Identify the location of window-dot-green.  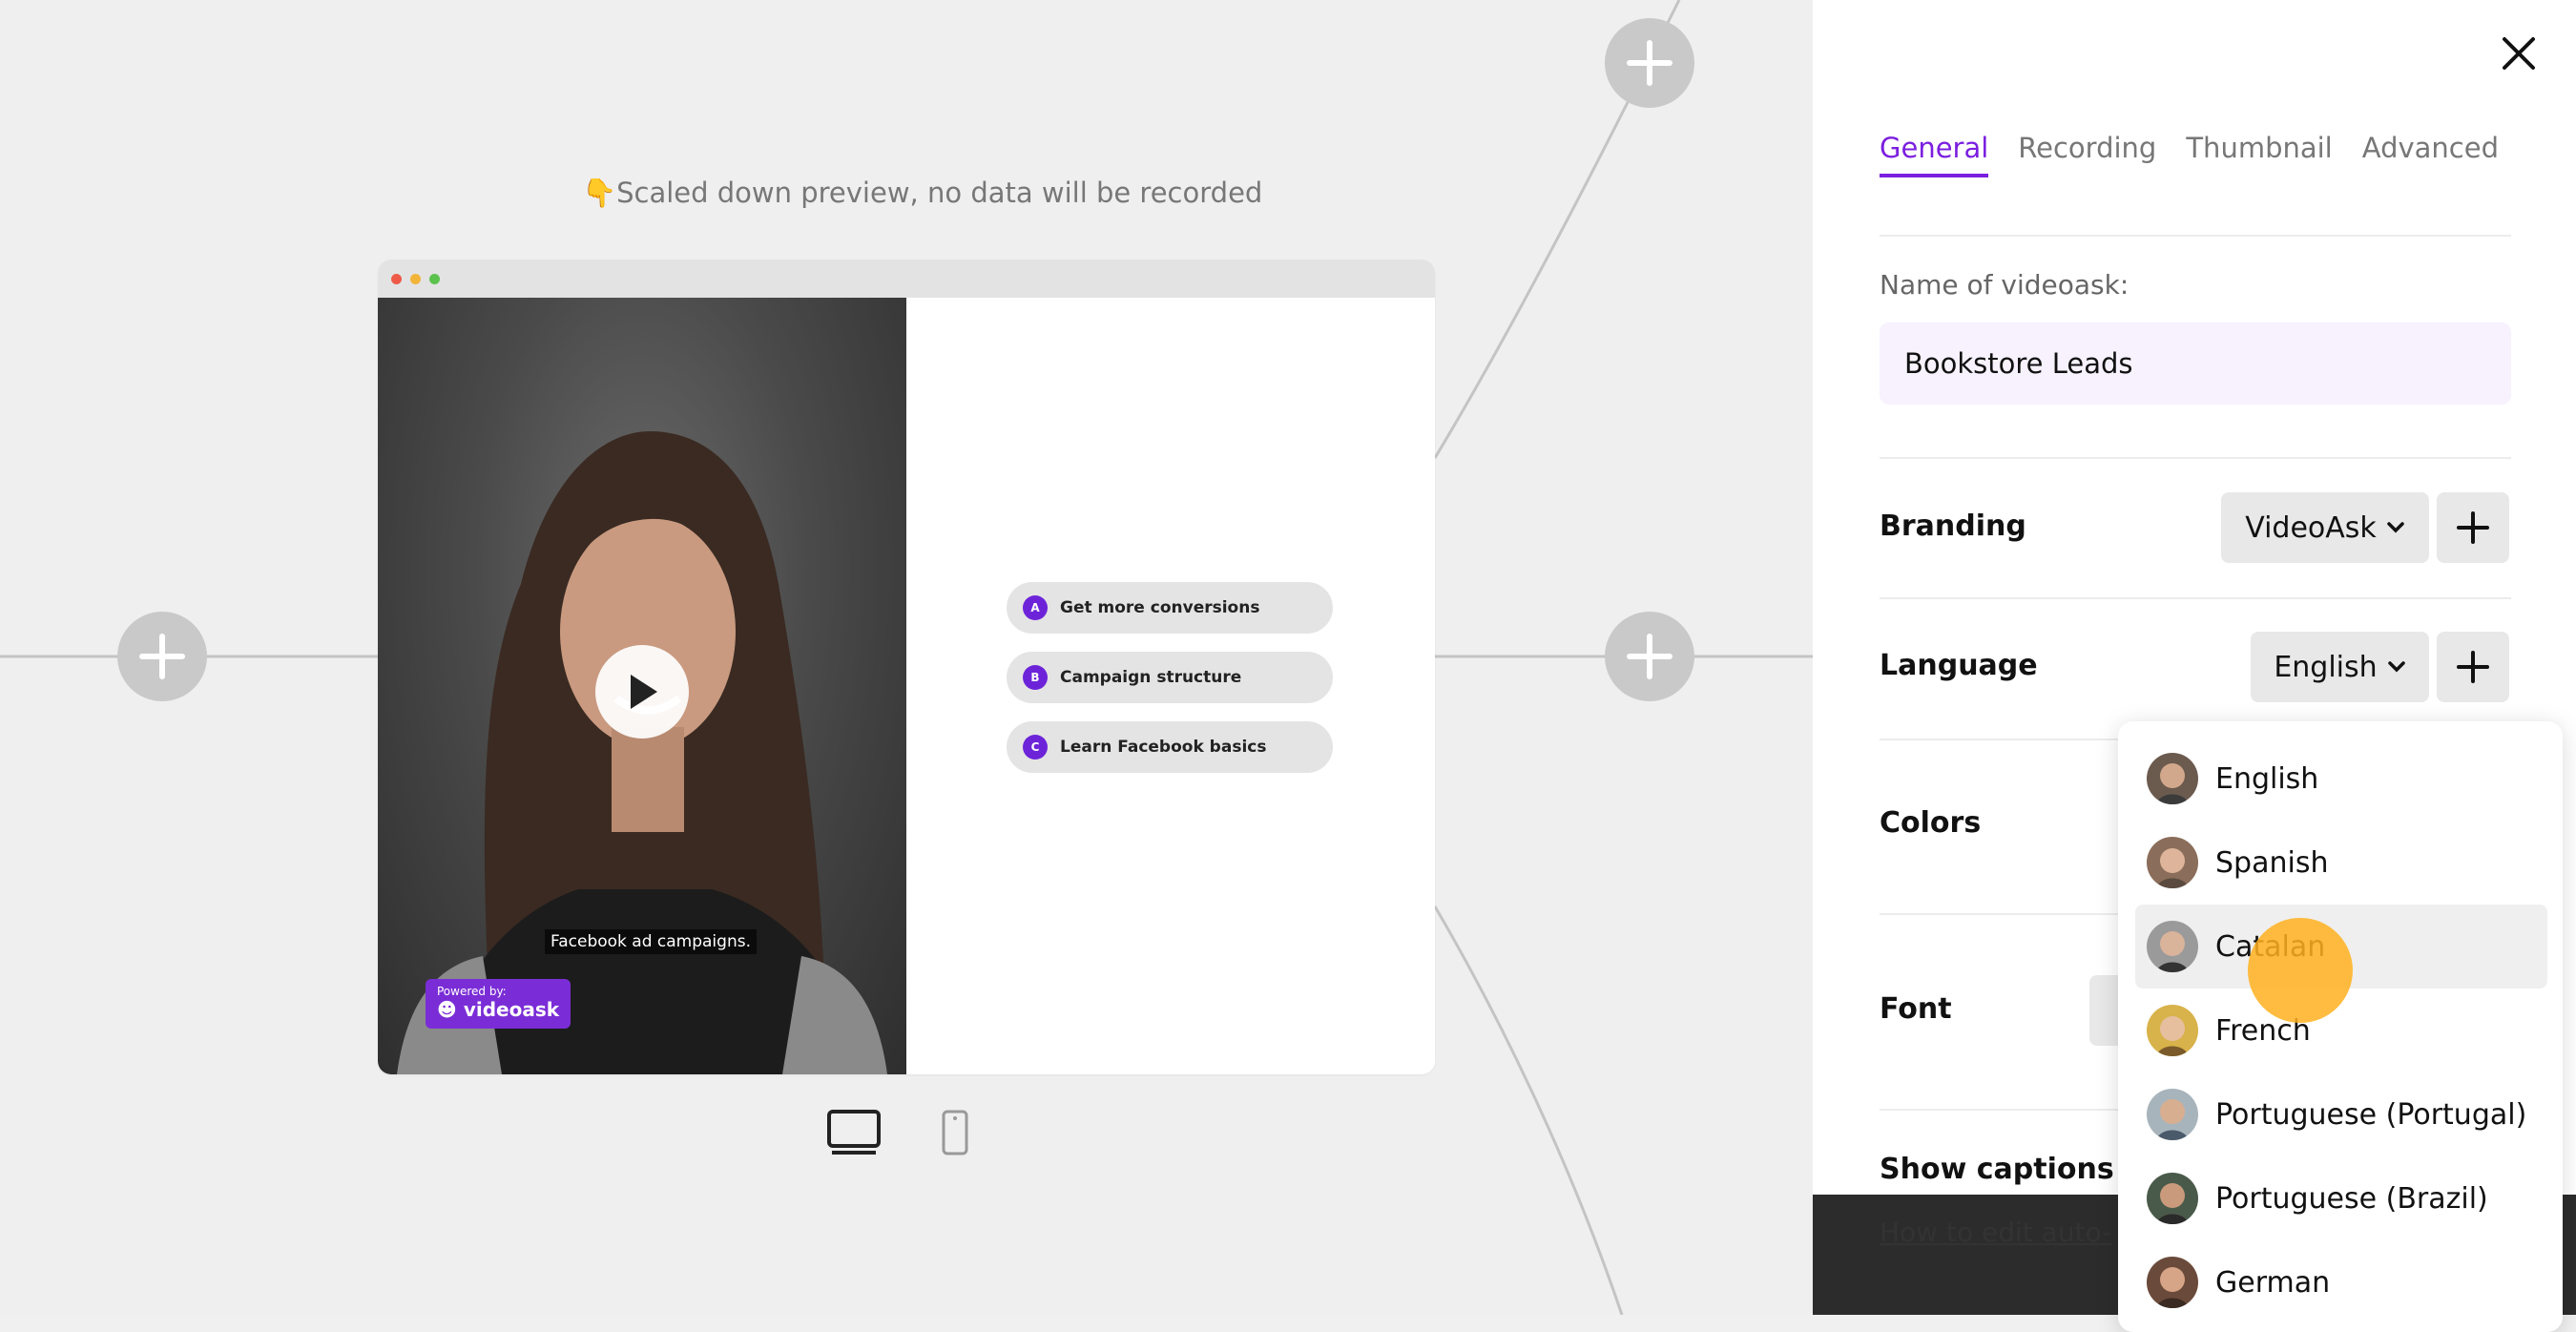
(434, 278).